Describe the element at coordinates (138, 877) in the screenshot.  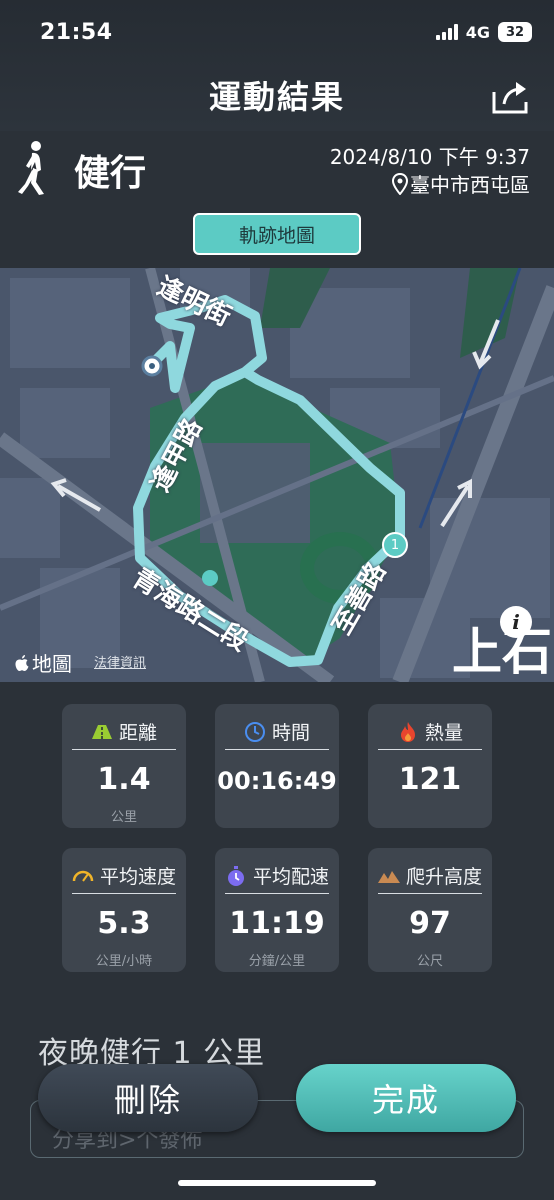
I see `stat-label: 平均速度` at that location.